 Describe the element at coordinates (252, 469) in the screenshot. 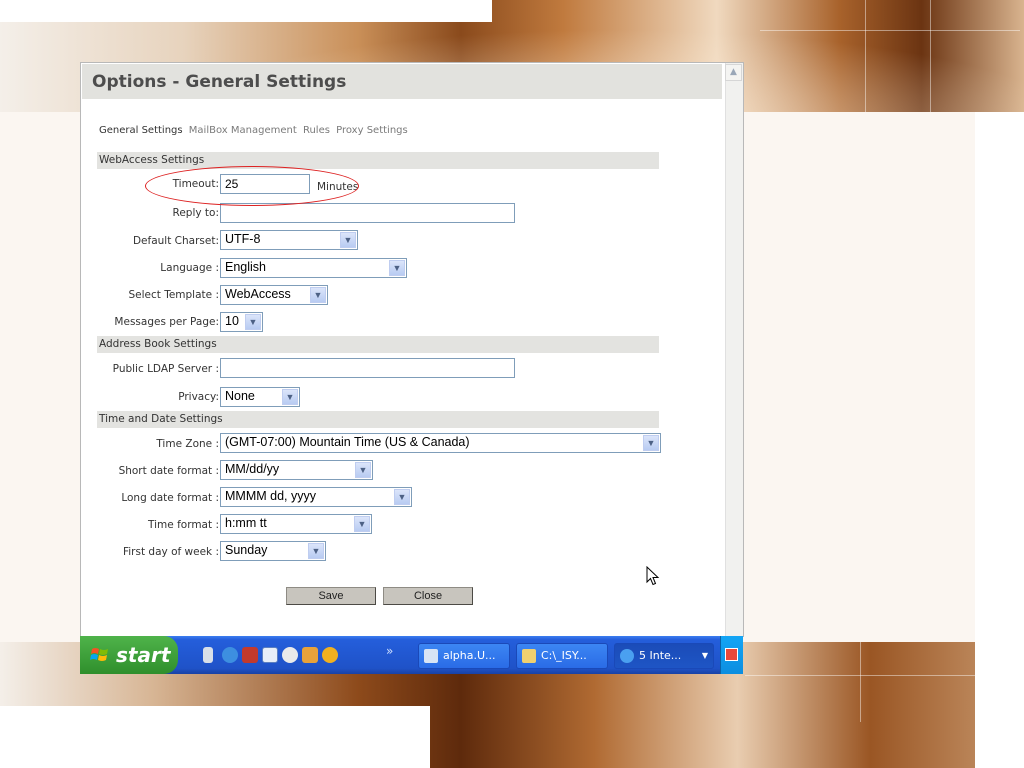

I see `short-date-value: MM/dd/yy` at that location.